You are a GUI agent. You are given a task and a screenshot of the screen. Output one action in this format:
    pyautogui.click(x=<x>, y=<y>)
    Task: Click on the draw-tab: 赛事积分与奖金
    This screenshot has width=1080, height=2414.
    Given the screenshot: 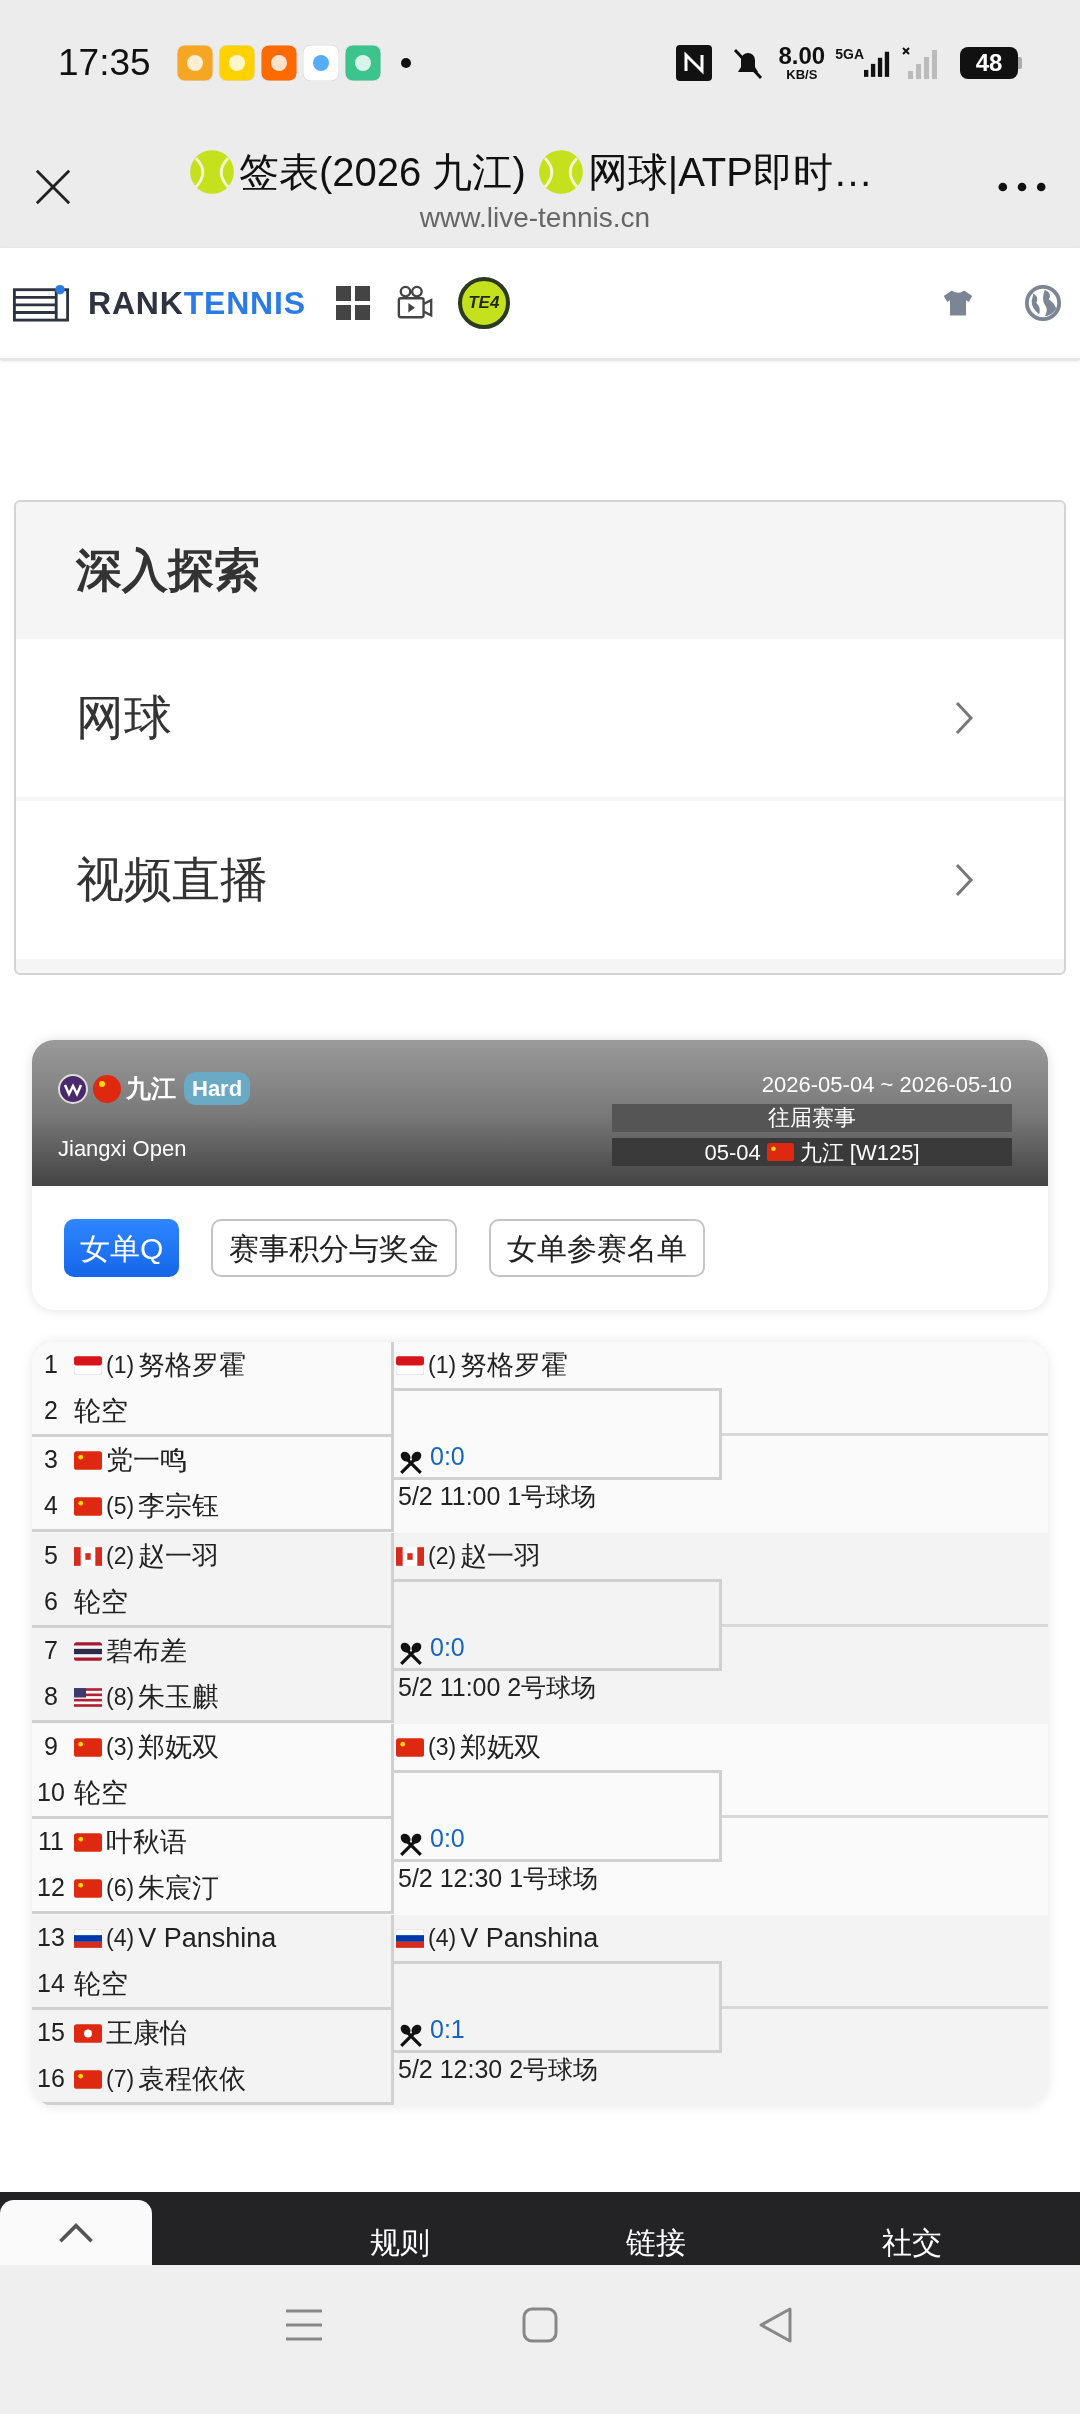 What is the action you would take?
    pyautogui.click(x=334, y=1248)
    